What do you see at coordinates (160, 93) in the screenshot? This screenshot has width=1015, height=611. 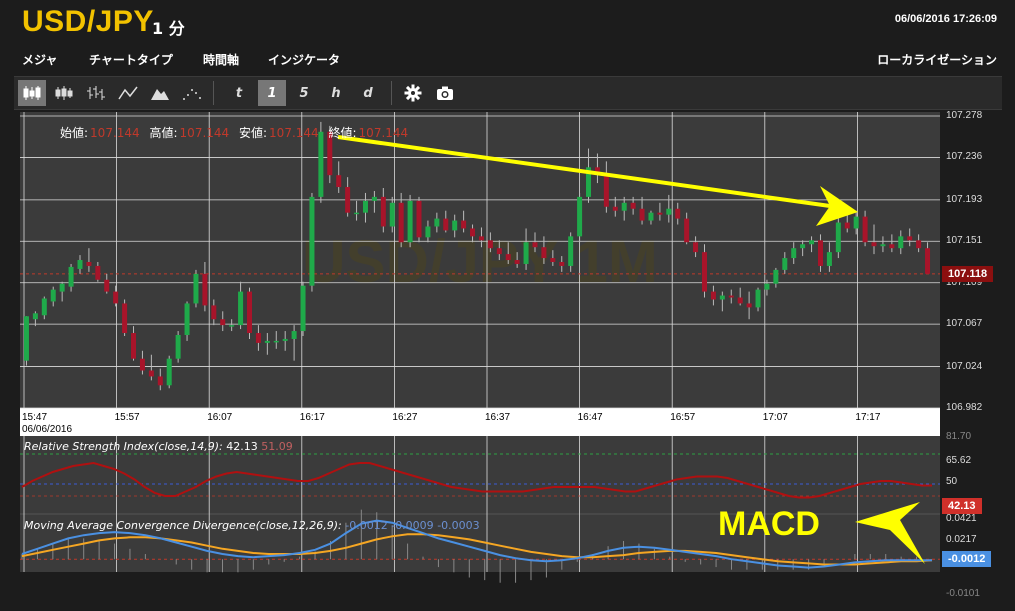 I see `mountain-chart-icon` at bounding box center [160, 93].